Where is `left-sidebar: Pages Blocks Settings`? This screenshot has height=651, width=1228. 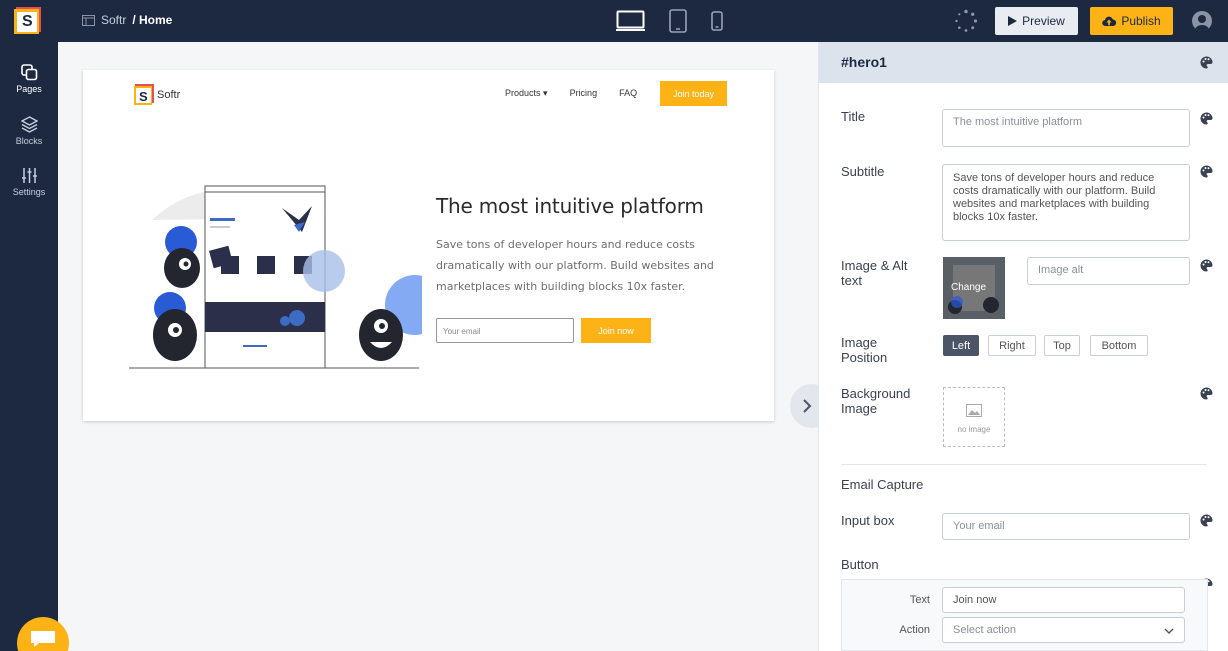 left-sidebar: Pages Blocks Settings is located at coordinates (29, 346).